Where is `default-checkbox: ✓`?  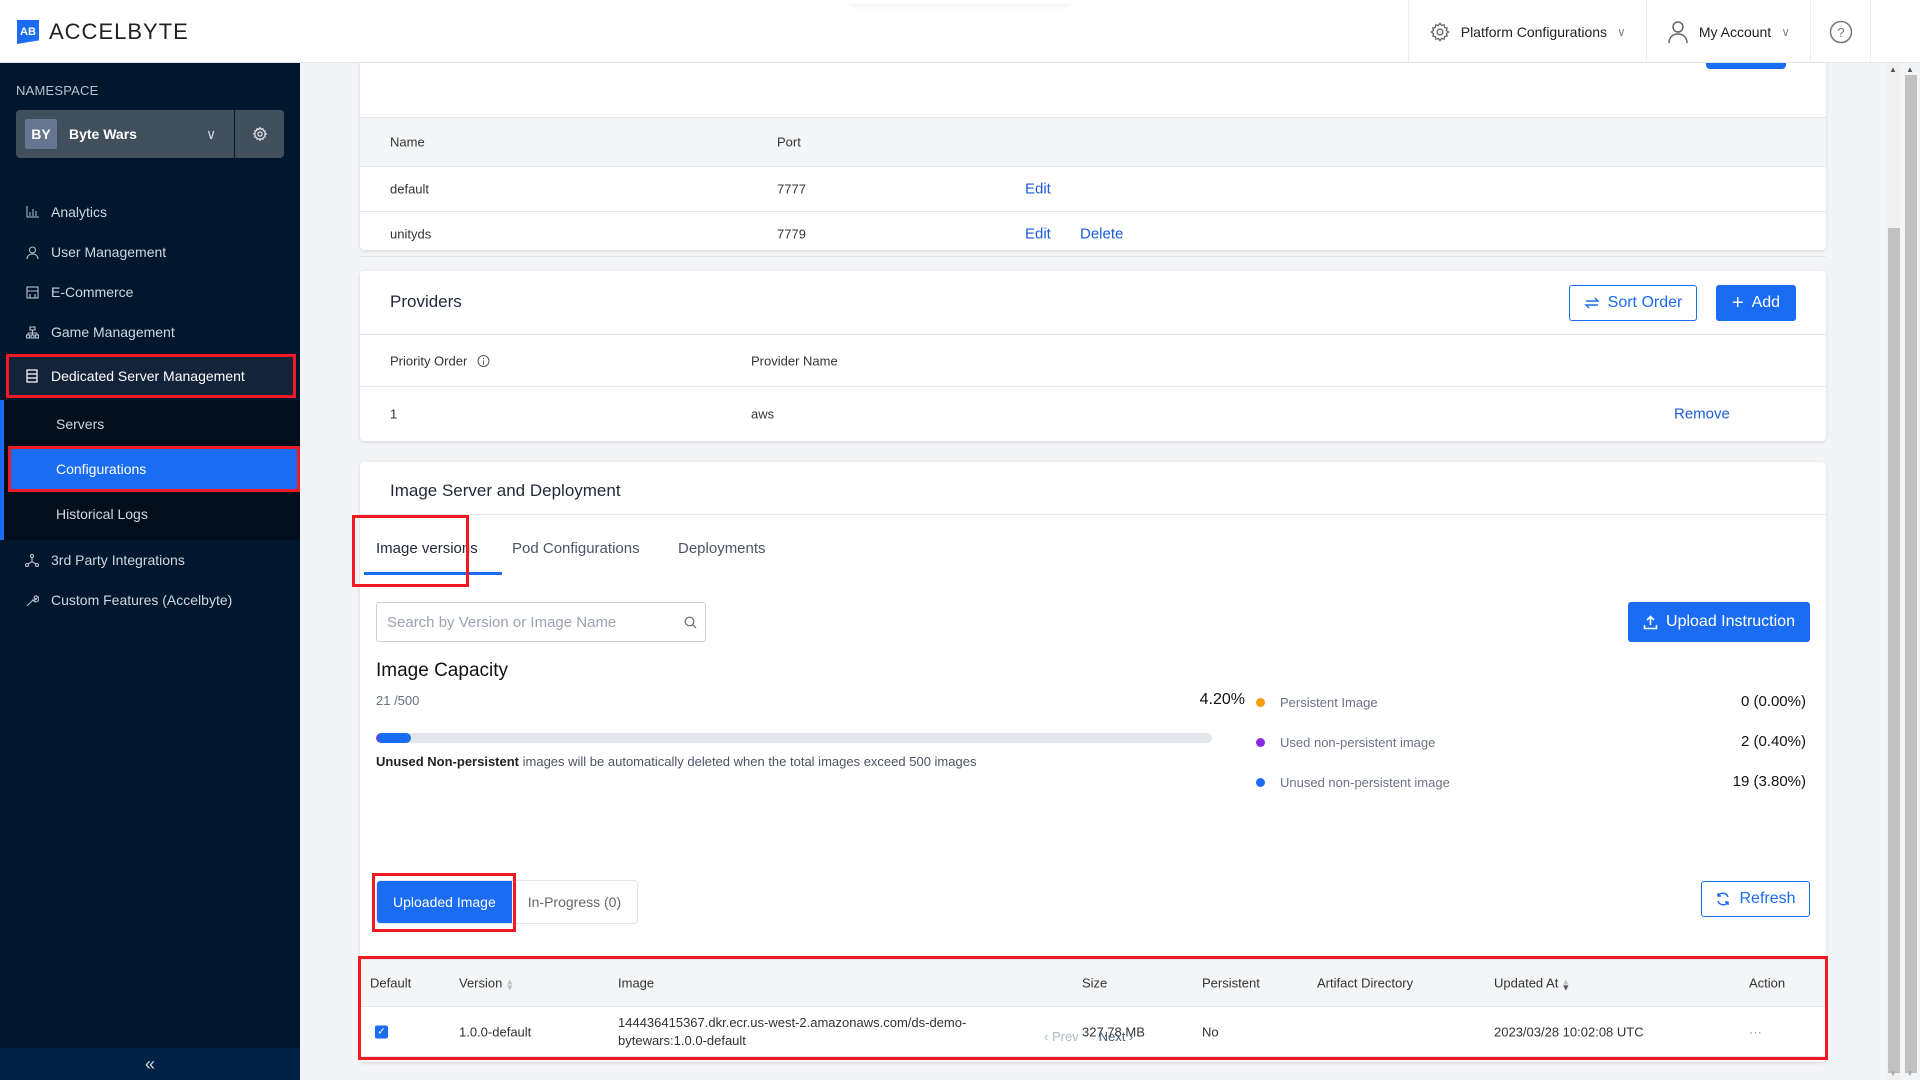 default-checkbox: ✓ is located at coordinates (381, 1031).